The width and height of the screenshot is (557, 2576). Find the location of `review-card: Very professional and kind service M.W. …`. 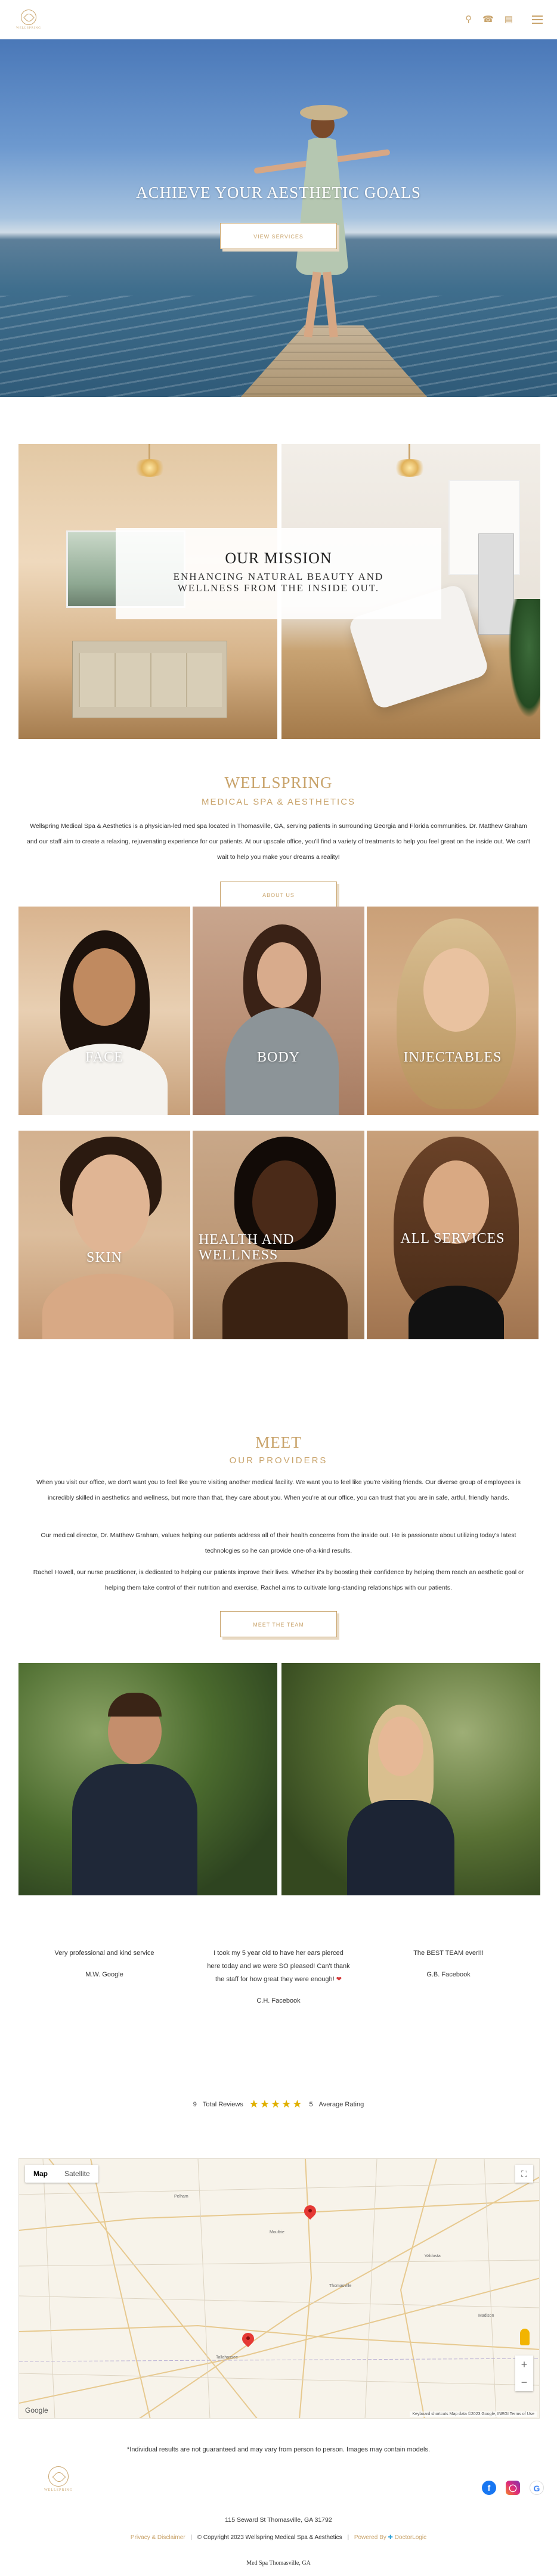

review-card: Very professional and kind service M.W. … is located at coordinates (104, 1964).